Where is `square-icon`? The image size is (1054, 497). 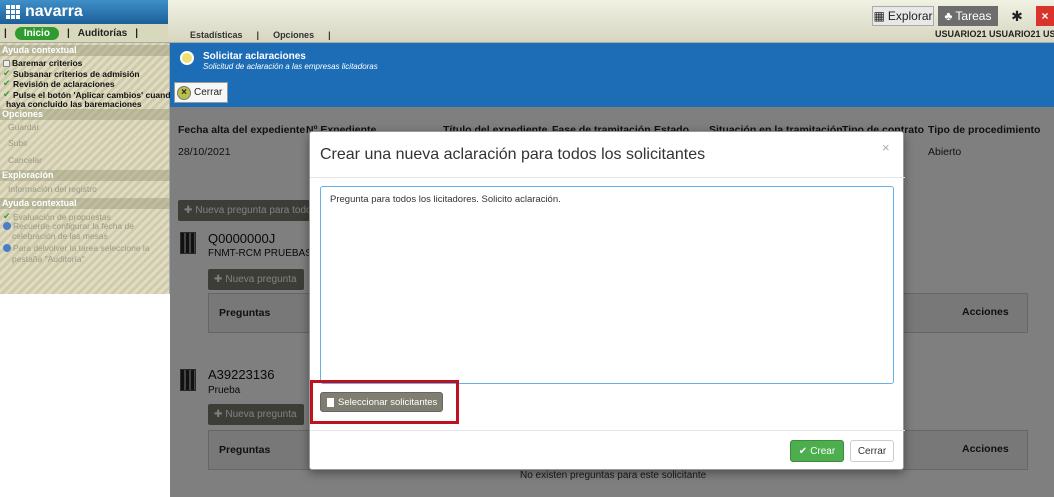
square-icon is located at coordinates (6, 63).